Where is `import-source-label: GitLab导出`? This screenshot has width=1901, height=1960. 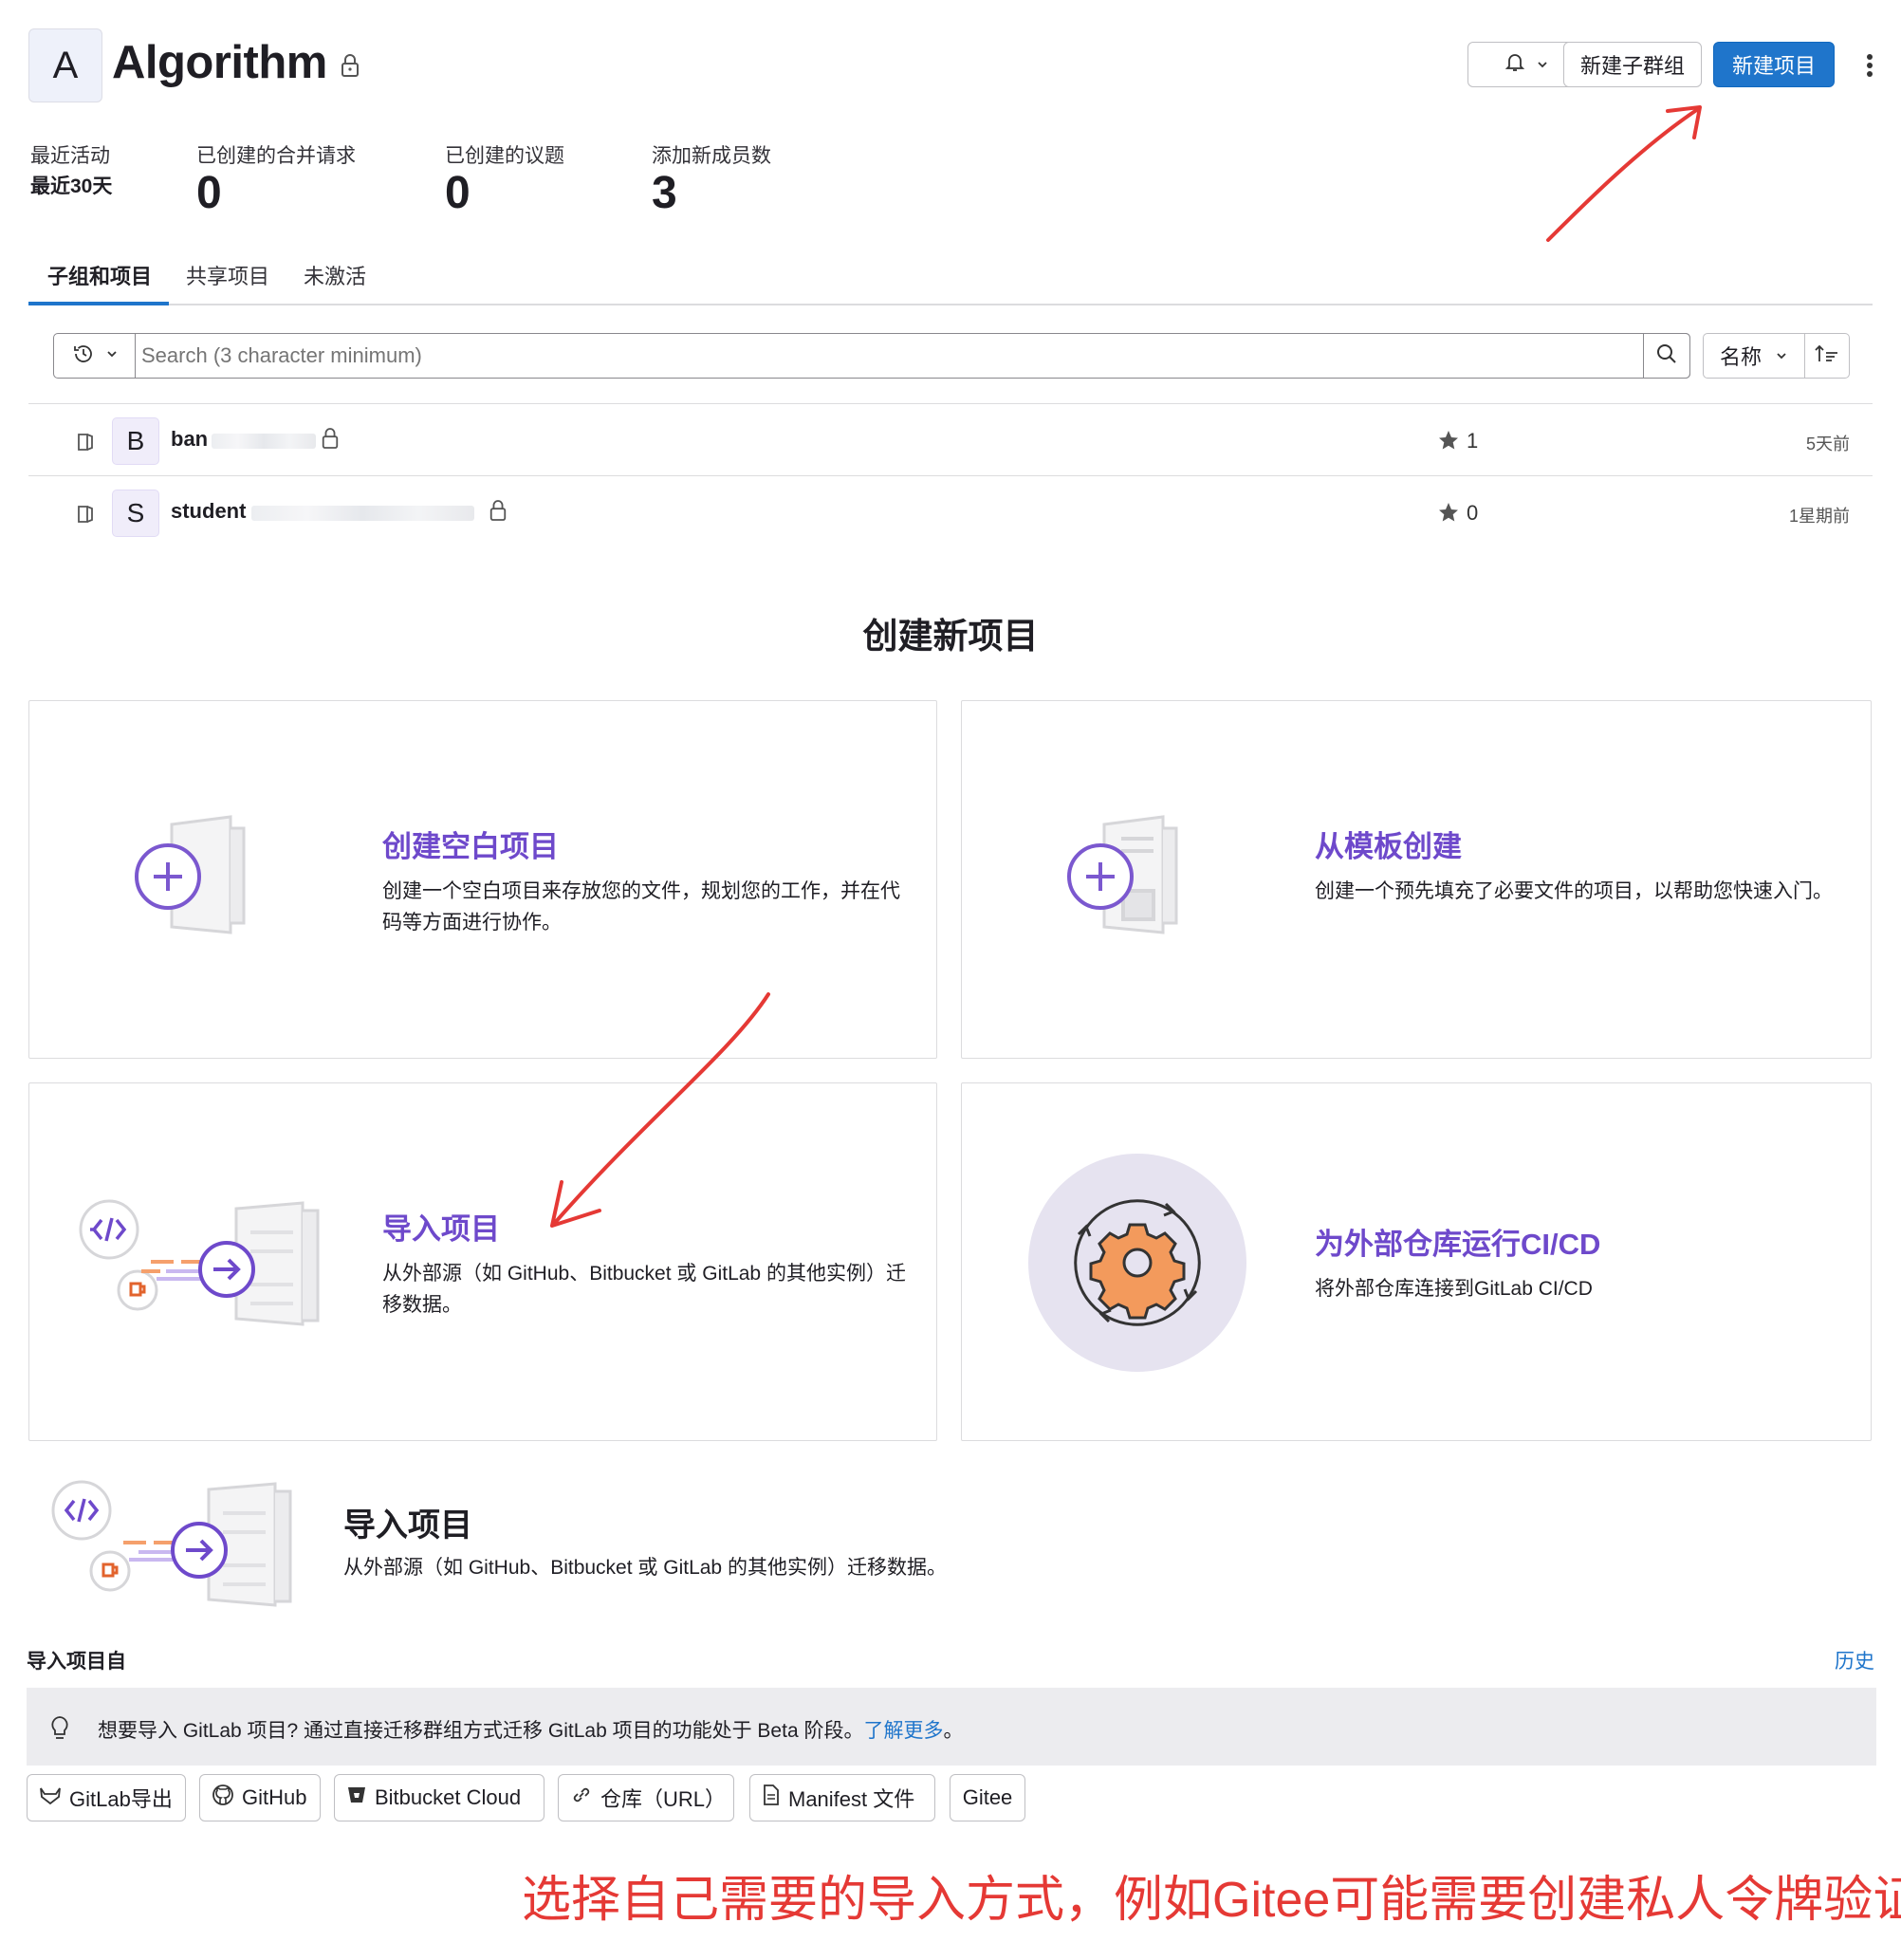
import-source-label: GitLab导出 is located at coordinates (121, 1799).